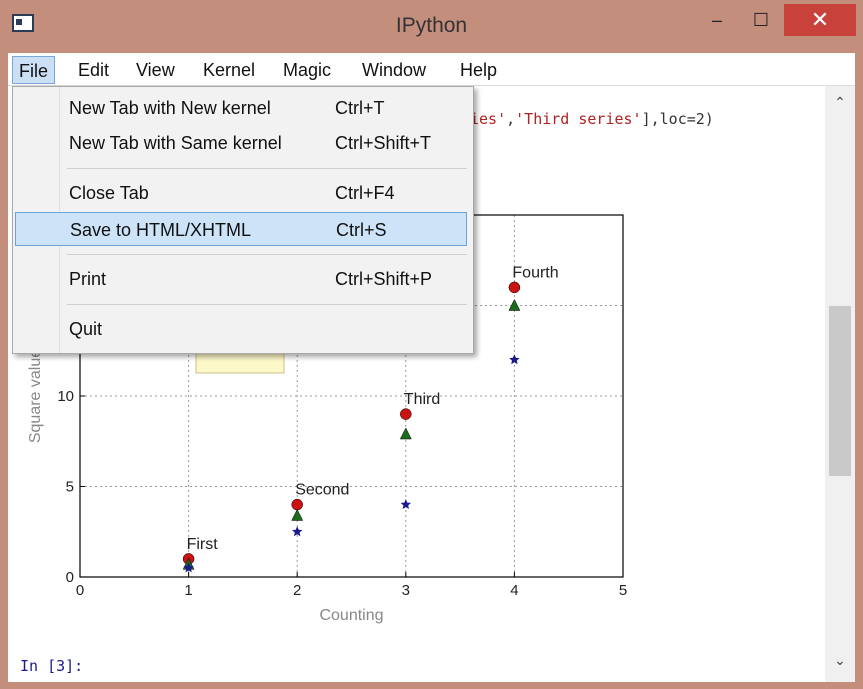 This screenshot has height=689, width=863. I want to click on menu-item-save-html: Save to HTML/XHTML Ctrl+S, so click(241, 229).